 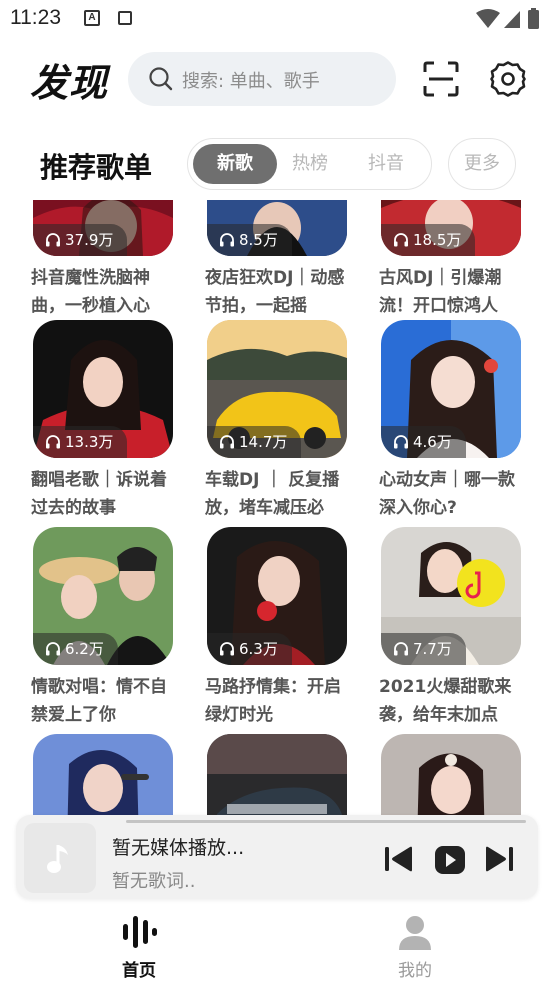 I want to click on play-count-value: 8.5万, so click(x=258, y=240).